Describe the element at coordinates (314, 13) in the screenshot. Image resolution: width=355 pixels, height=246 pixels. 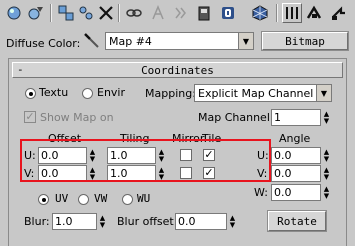
I see `go-forward-icon` at that location.